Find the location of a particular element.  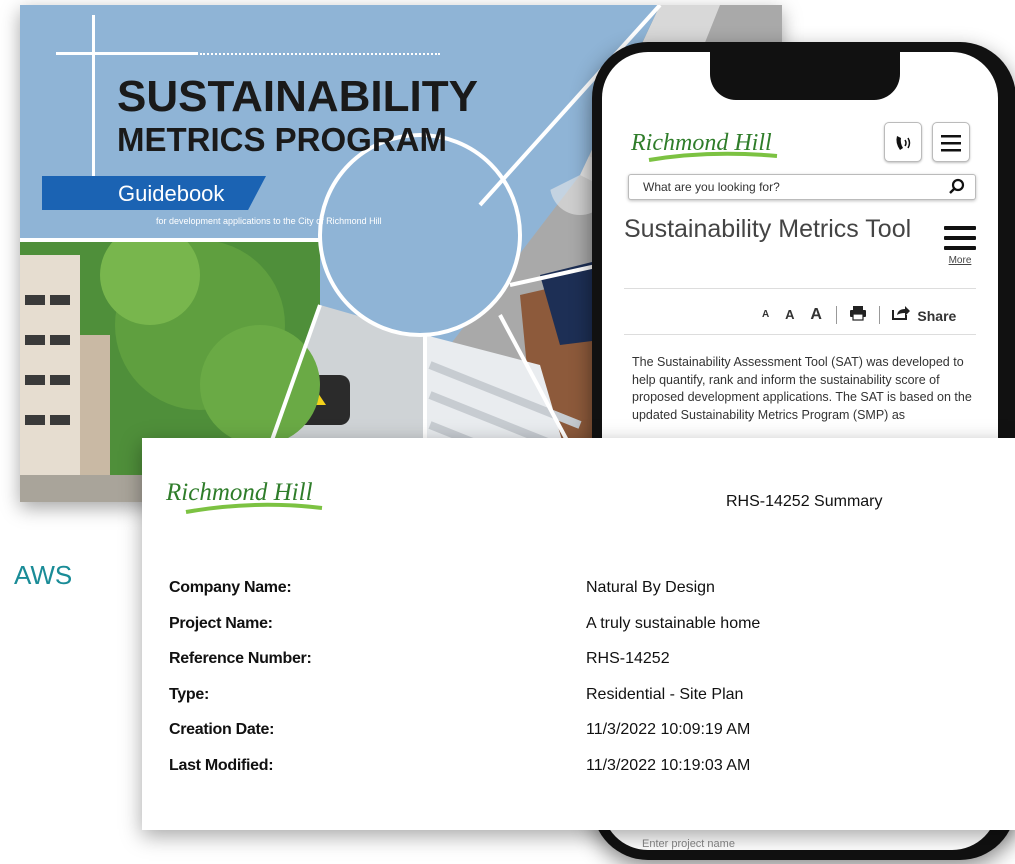

summary-title: RHS-14252 Summary is located at coordinates (804, 501).